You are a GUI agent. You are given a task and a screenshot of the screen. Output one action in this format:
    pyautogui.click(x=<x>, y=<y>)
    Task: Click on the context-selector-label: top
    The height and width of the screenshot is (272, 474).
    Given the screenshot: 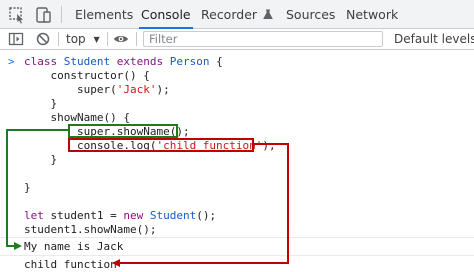 What is the action you would take?
    pyautogui.click(x=76, y=39)
    